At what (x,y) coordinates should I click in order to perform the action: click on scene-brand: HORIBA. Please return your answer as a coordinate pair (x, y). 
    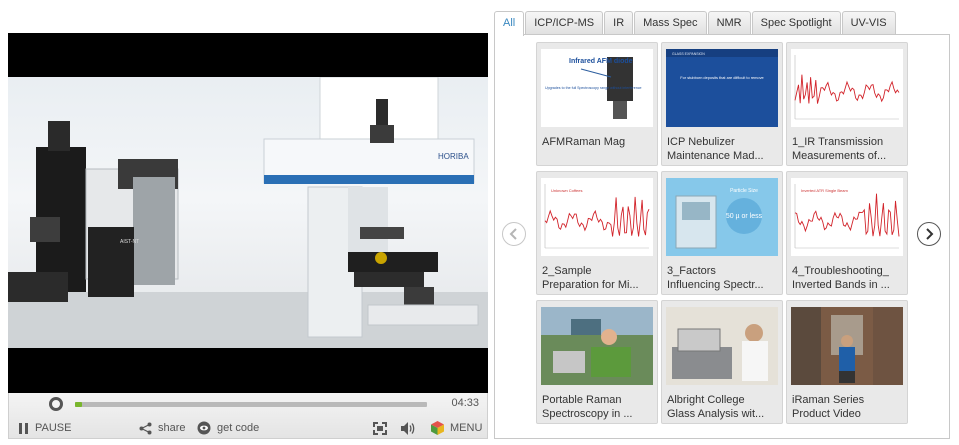
    Looking at the image, I should click on (453, 156).